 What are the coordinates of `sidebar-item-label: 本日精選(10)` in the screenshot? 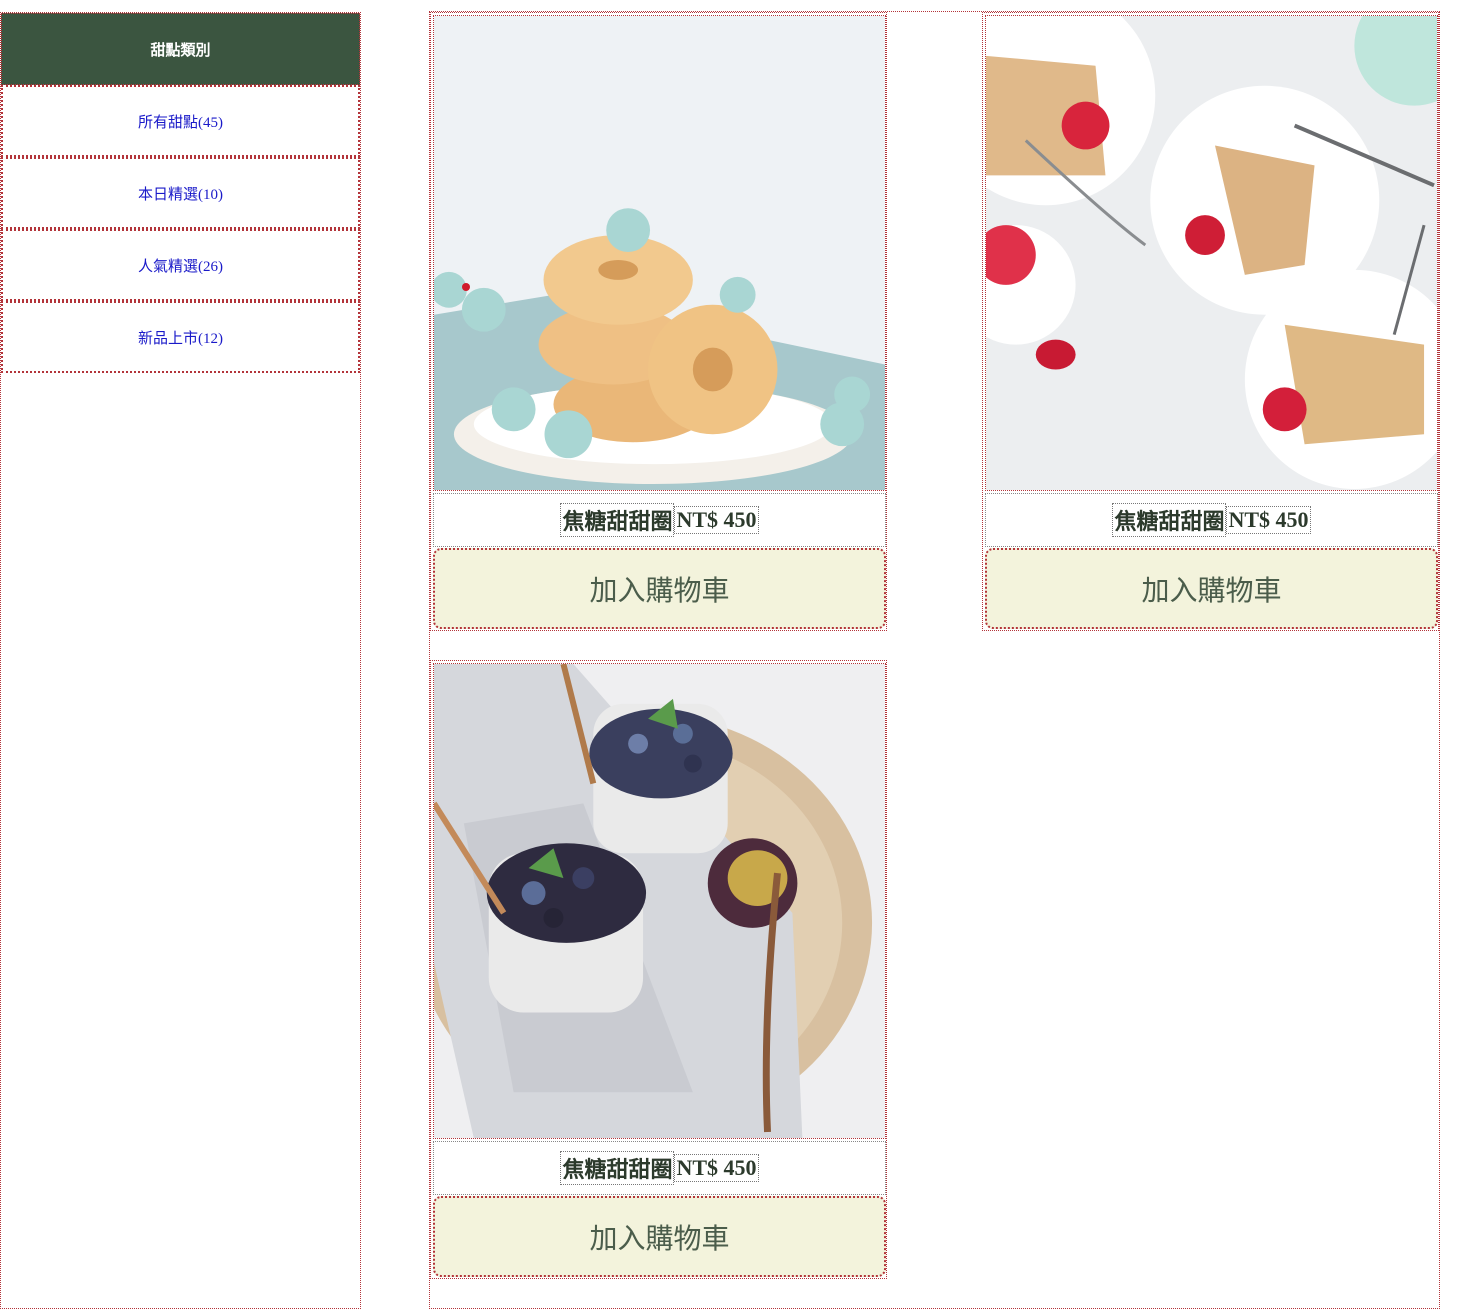 It's located at (180, 193).